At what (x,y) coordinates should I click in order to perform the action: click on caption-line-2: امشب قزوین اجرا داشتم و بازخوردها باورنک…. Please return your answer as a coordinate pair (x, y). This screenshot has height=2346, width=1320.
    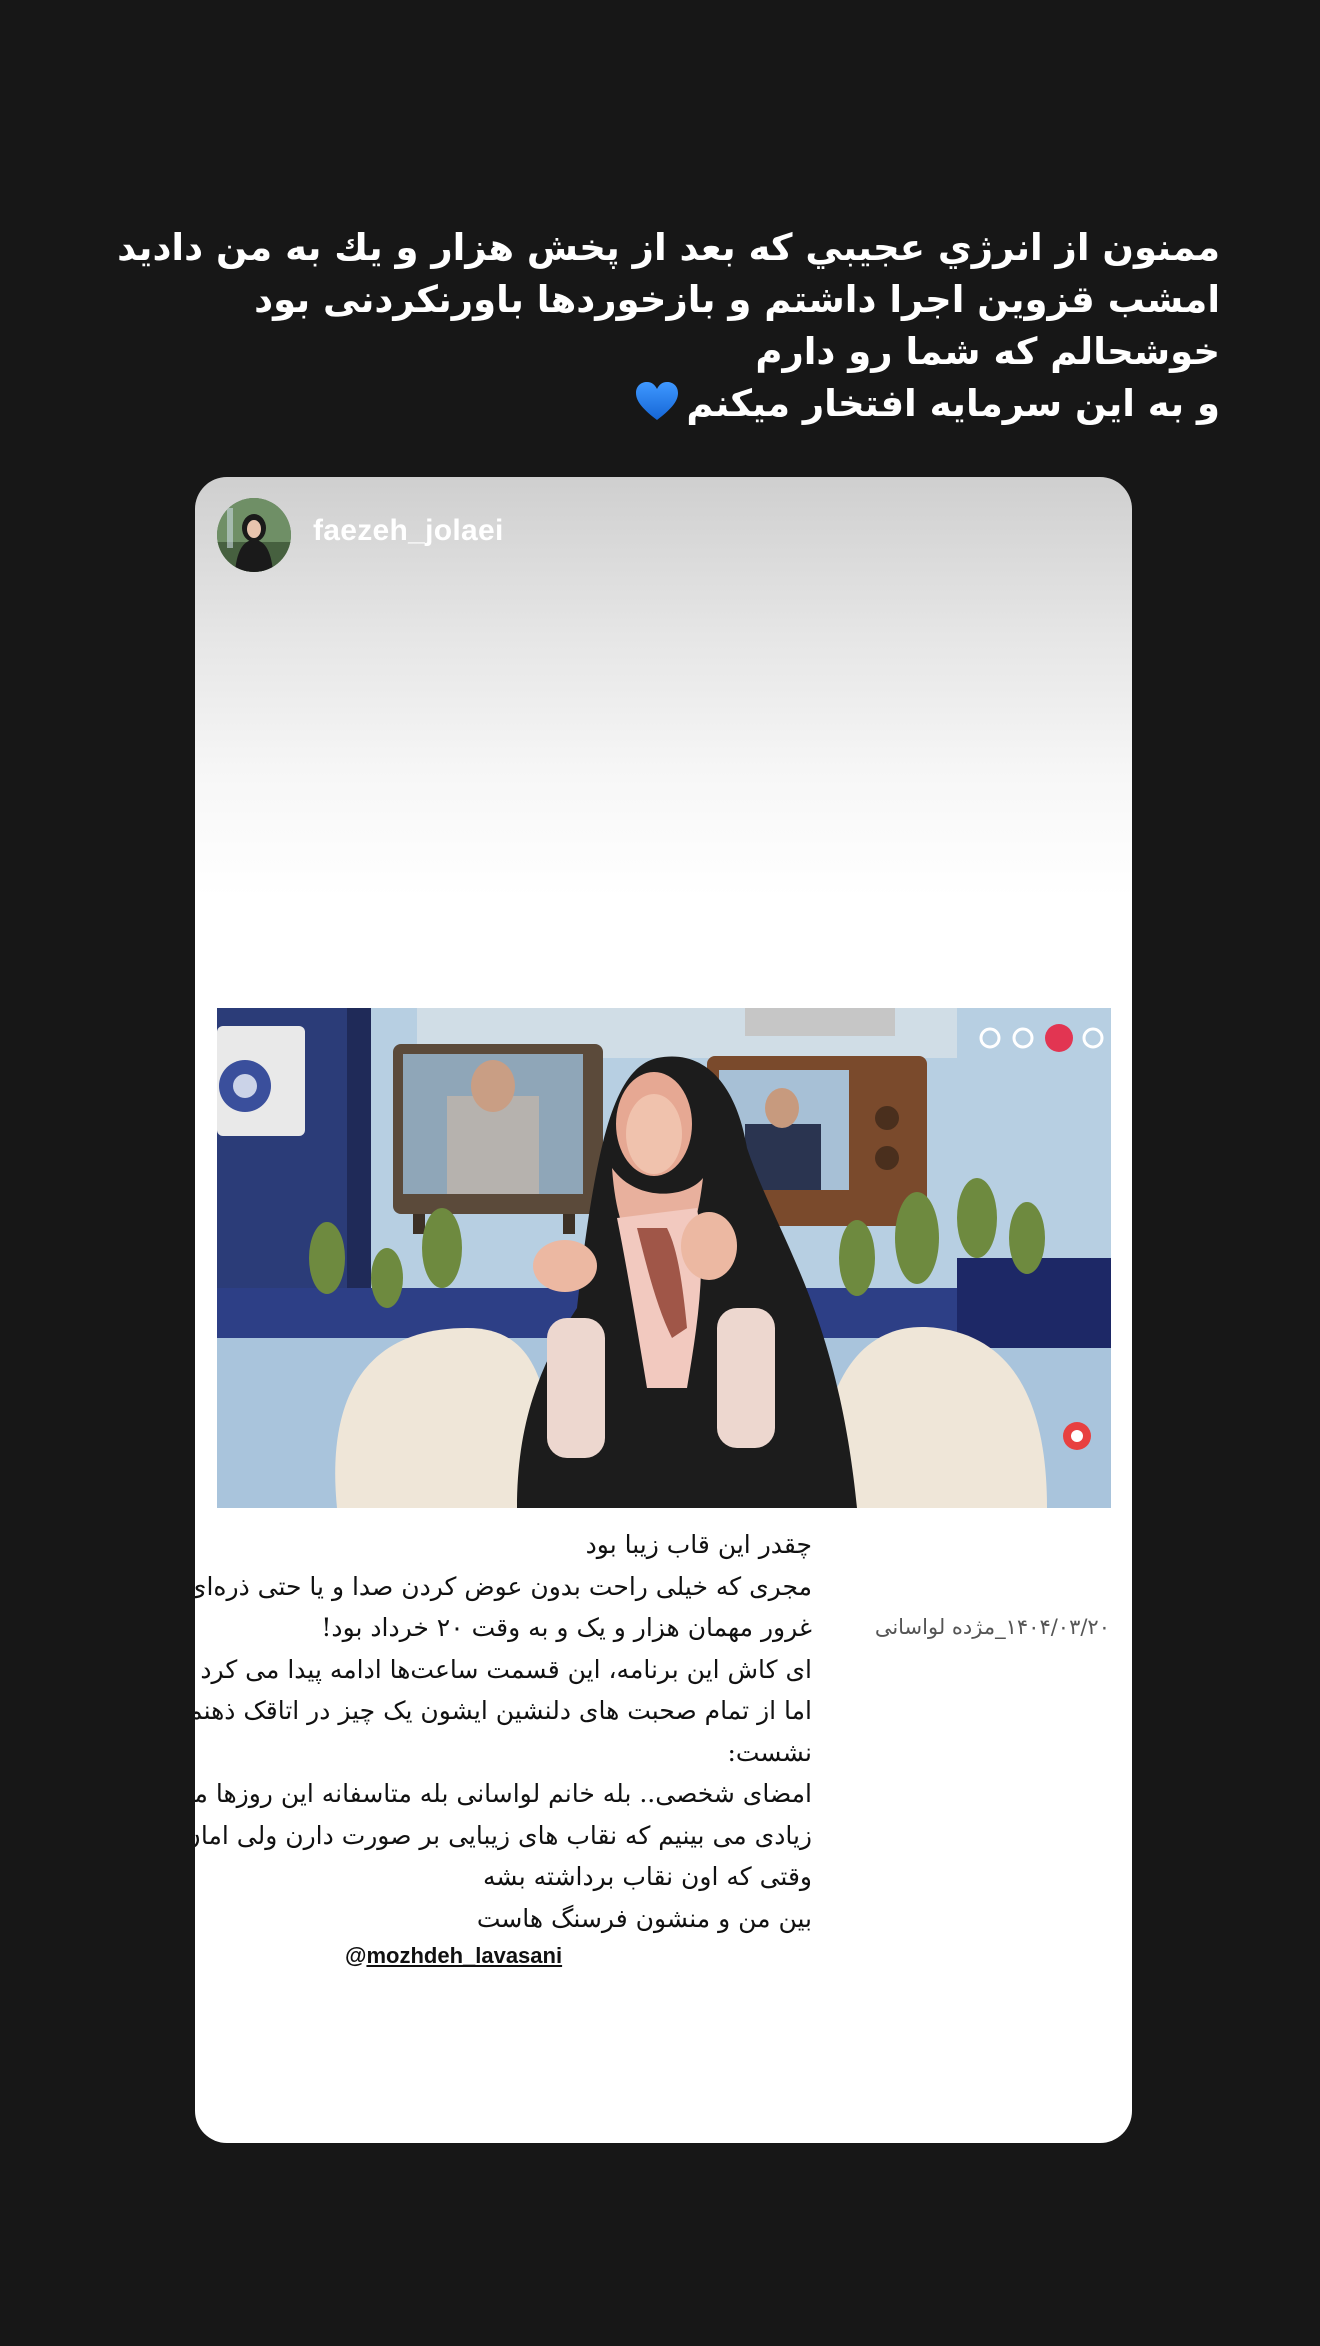
    Looking at the image, I should click on (737, 299).